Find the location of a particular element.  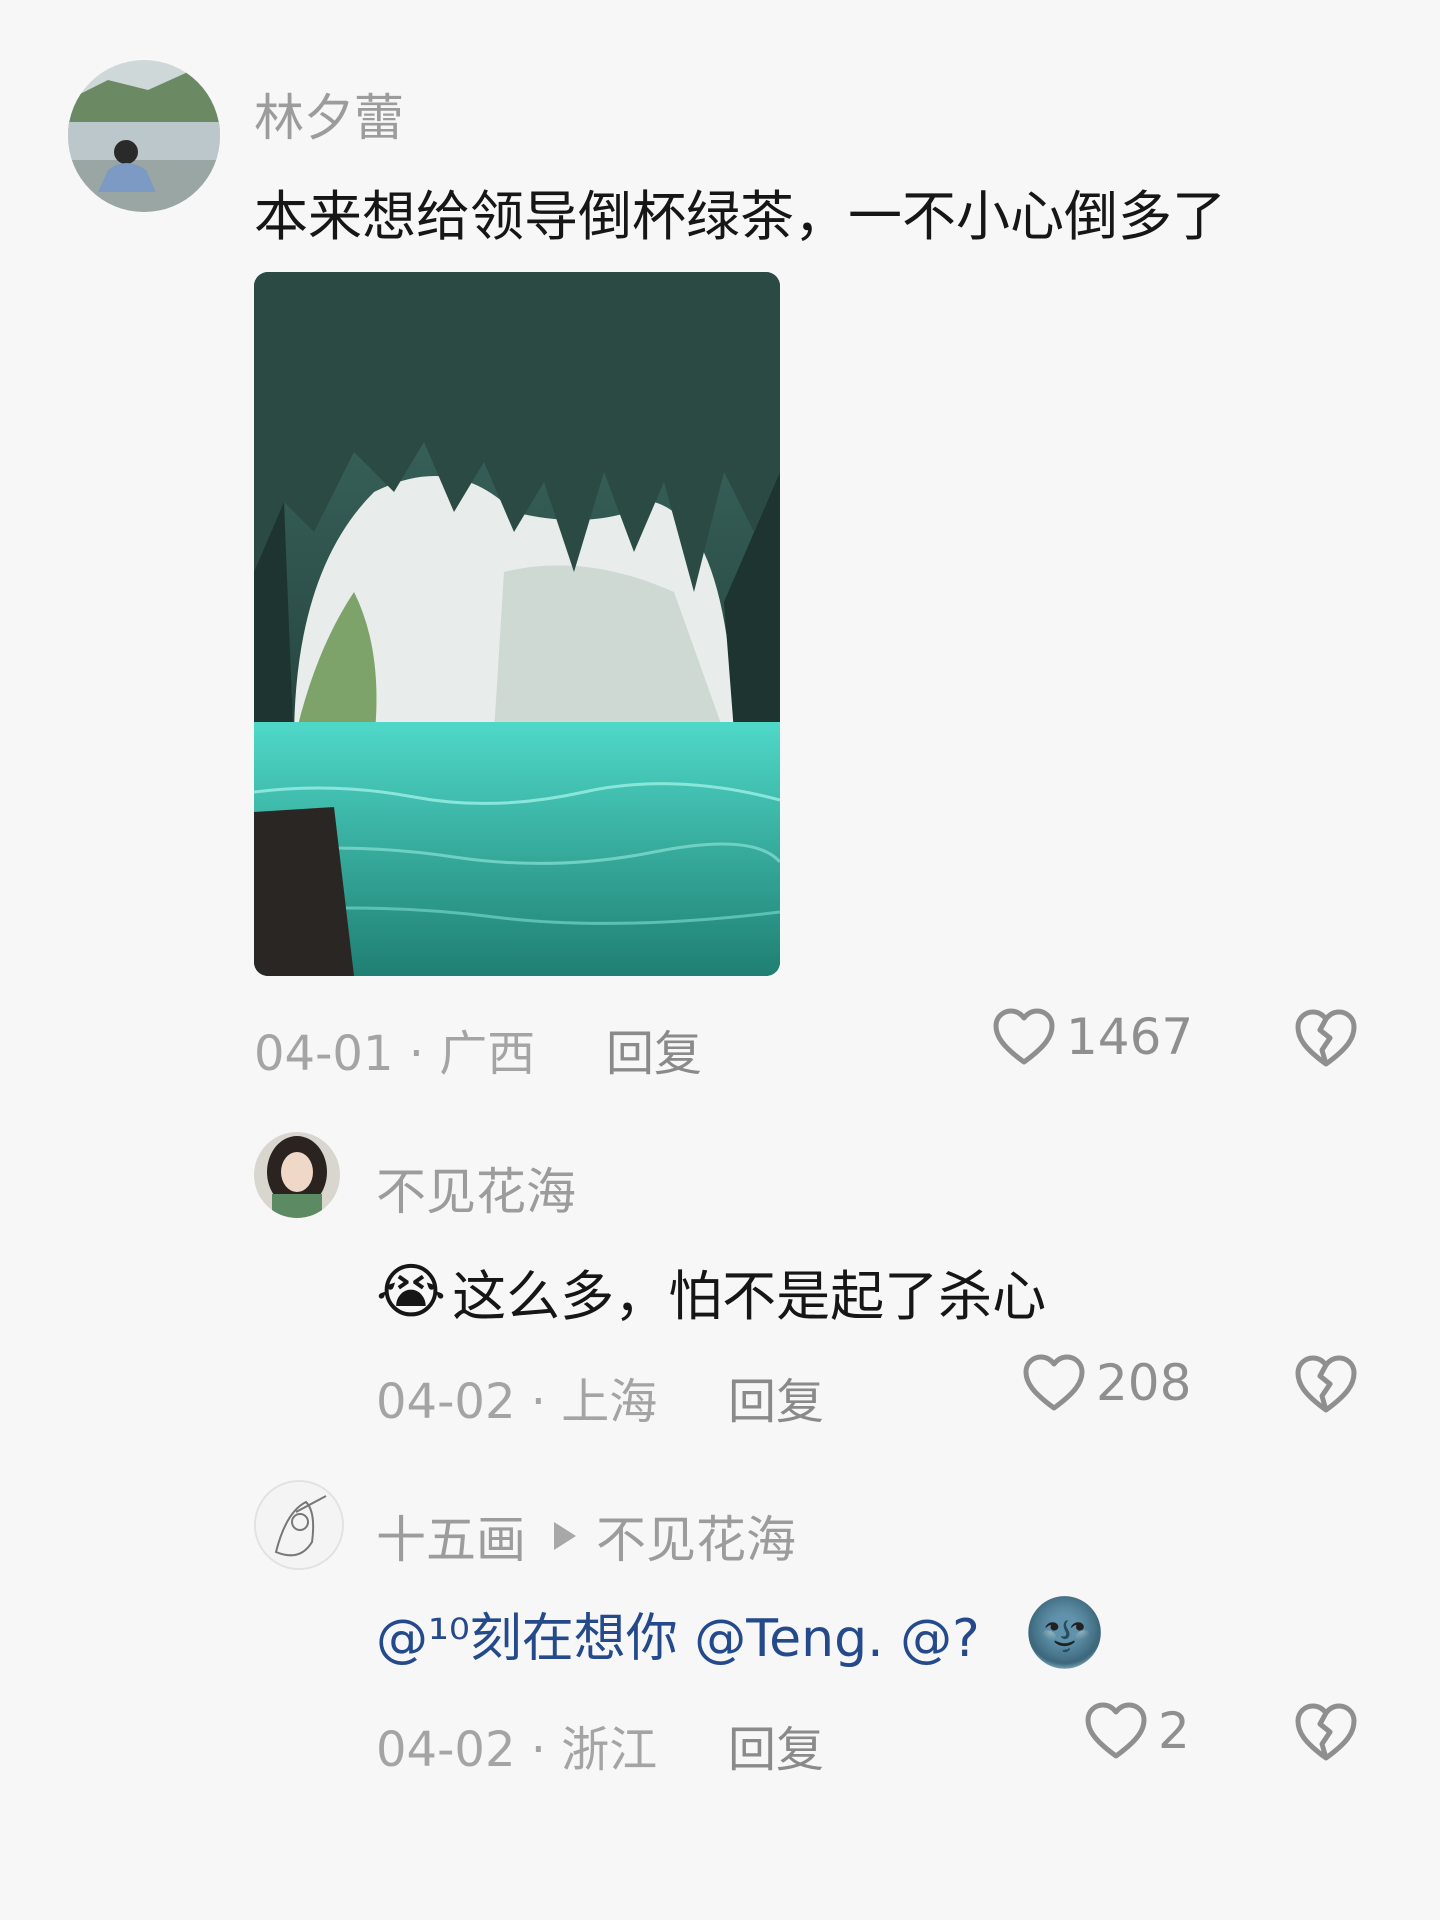

comment-text: 😭 这么多，怕不是起了杀心 is located at coordinates (711, 1292).